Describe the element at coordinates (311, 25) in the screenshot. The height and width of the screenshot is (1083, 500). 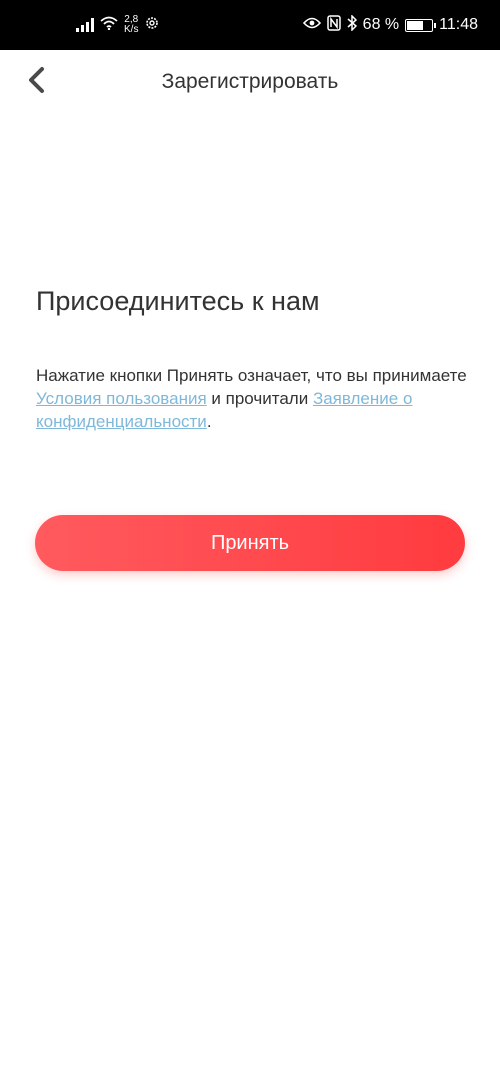
I see `eye-icon` at that location.